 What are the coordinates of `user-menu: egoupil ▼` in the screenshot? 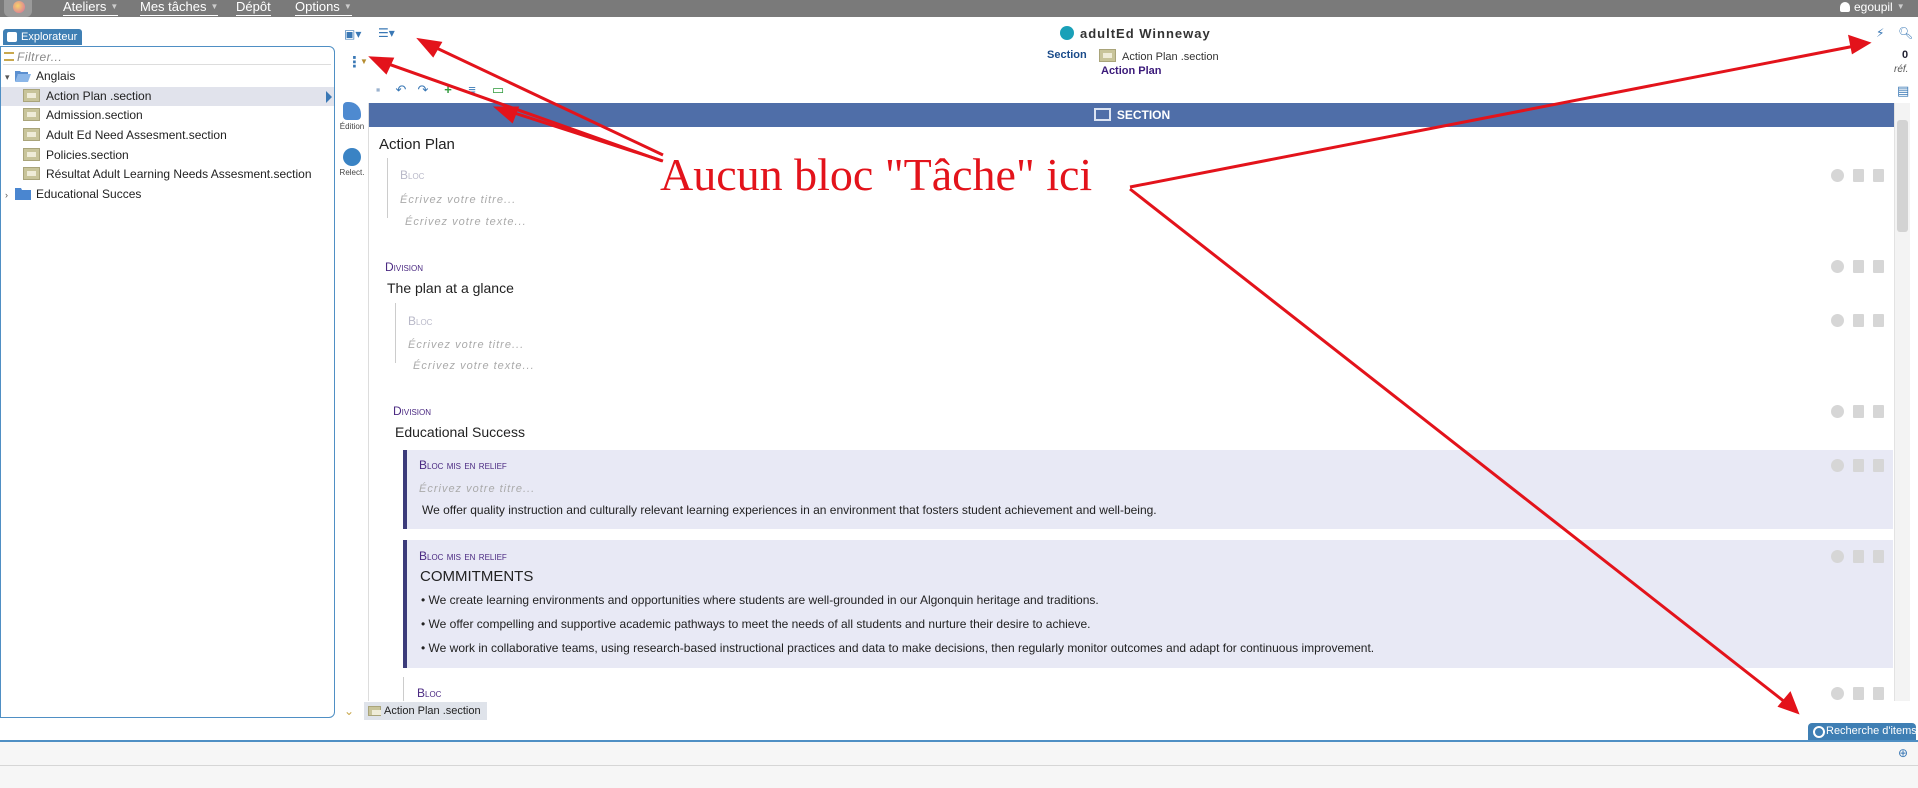 It's located at (1872, 8).